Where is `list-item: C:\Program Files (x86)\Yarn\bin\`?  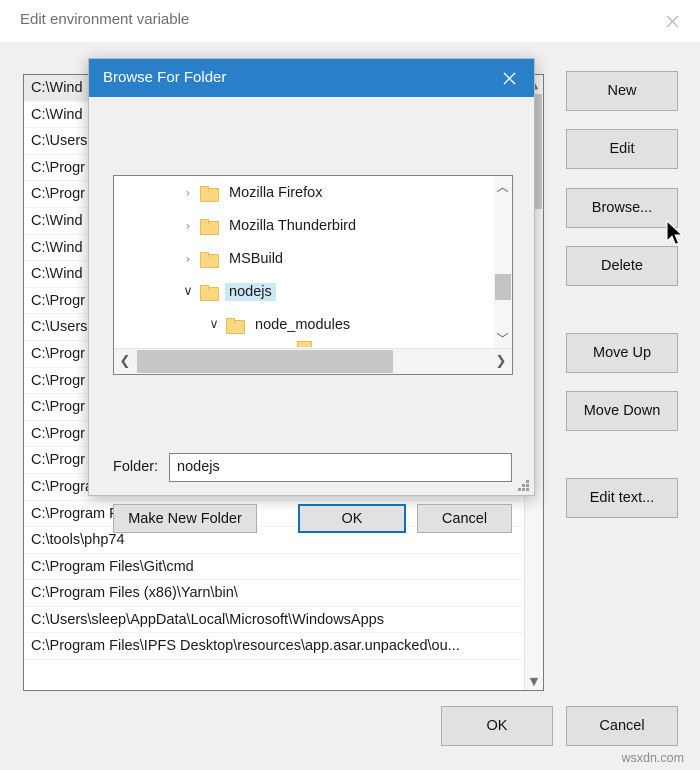 list-item: C:\Program Files (x86)\Yarn\bin\ is located at coordinates (274, 593).